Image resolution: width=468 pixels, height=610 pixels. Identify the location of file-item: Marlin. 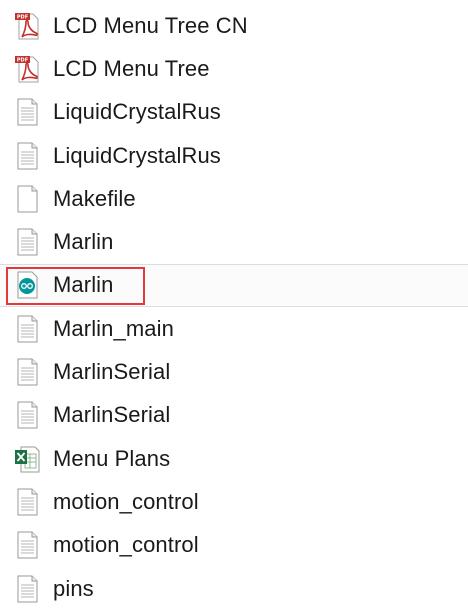
(234, 241).